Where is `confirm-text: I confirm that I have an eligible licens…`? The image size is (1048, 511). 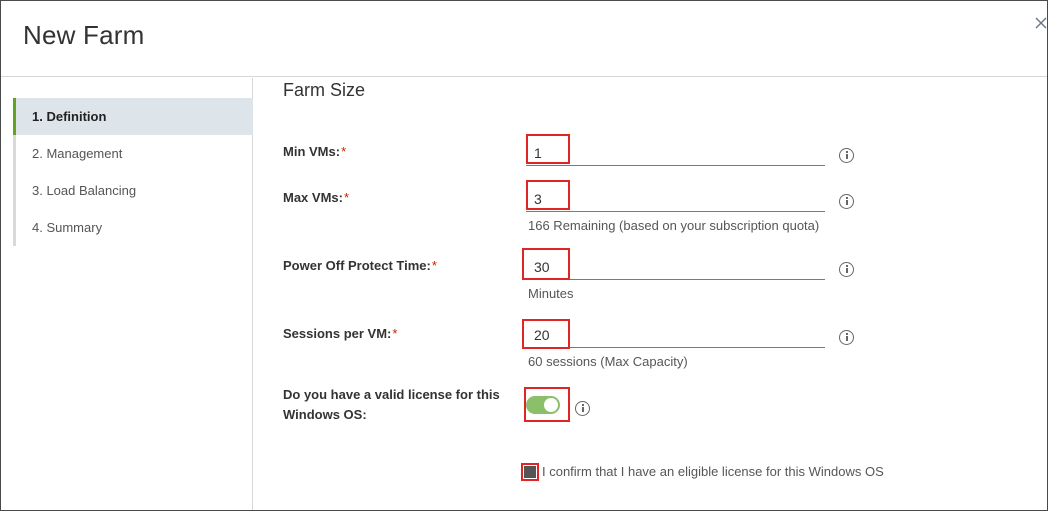
confirm-text: I confirm that I have an eligible licens… is located at coordinates (713, 471).